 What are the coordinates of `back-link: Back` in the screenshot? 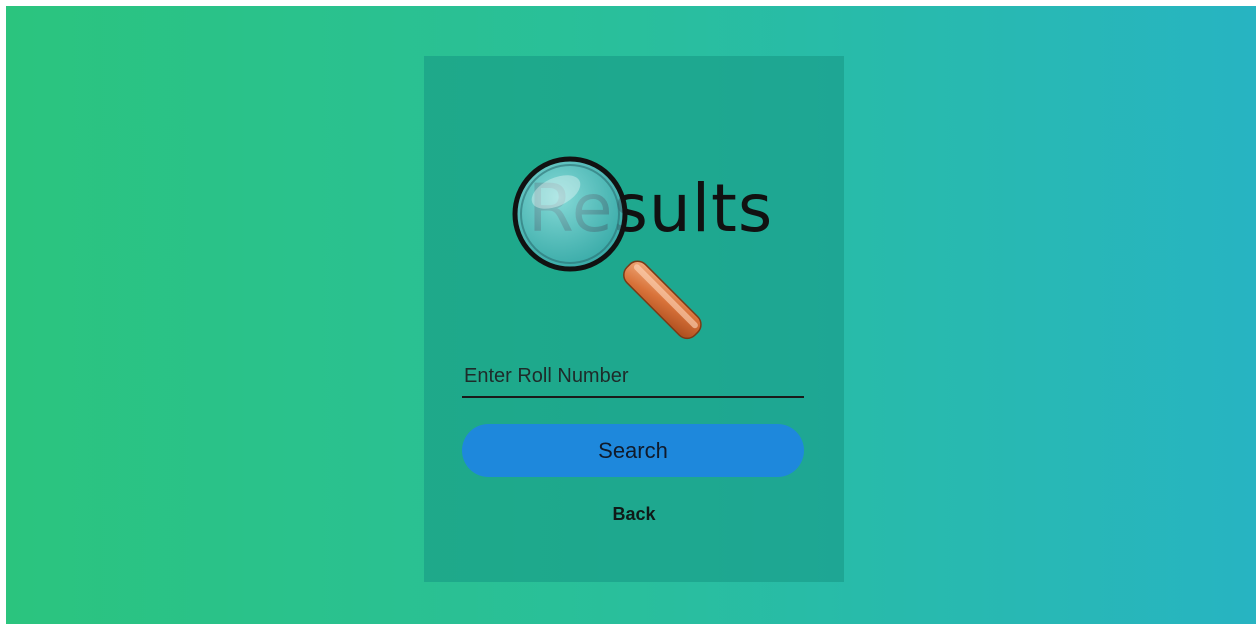 It's located at (634, 514).